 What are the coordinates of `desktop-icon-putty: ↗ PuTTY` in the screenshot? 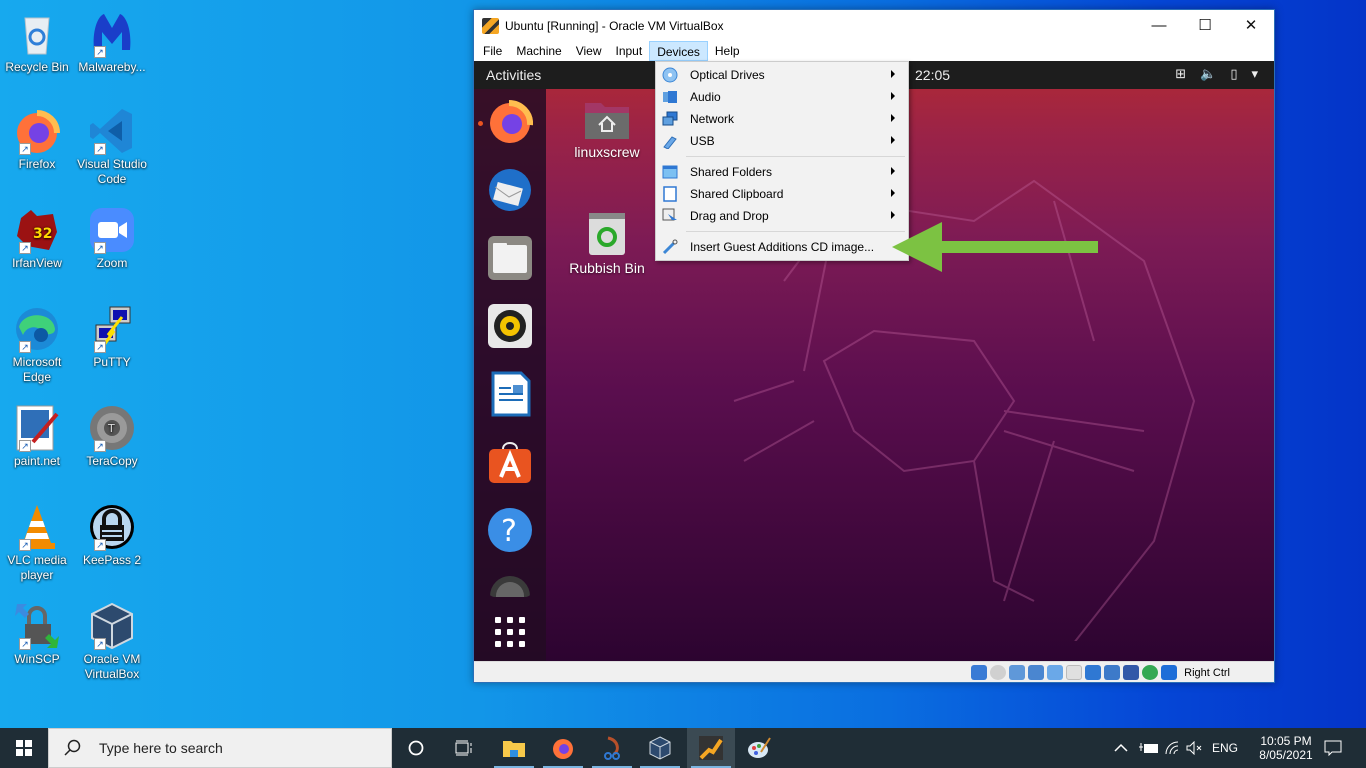 It's located at (112, 337).